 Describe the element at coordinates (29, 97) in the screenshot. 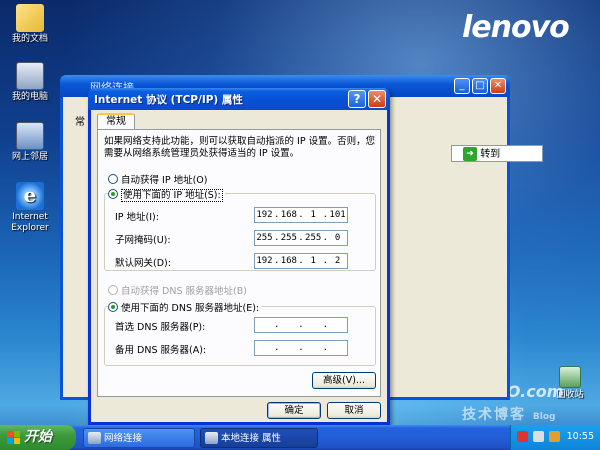

I see `desktop-icon-label: 我的电脑` at that location.